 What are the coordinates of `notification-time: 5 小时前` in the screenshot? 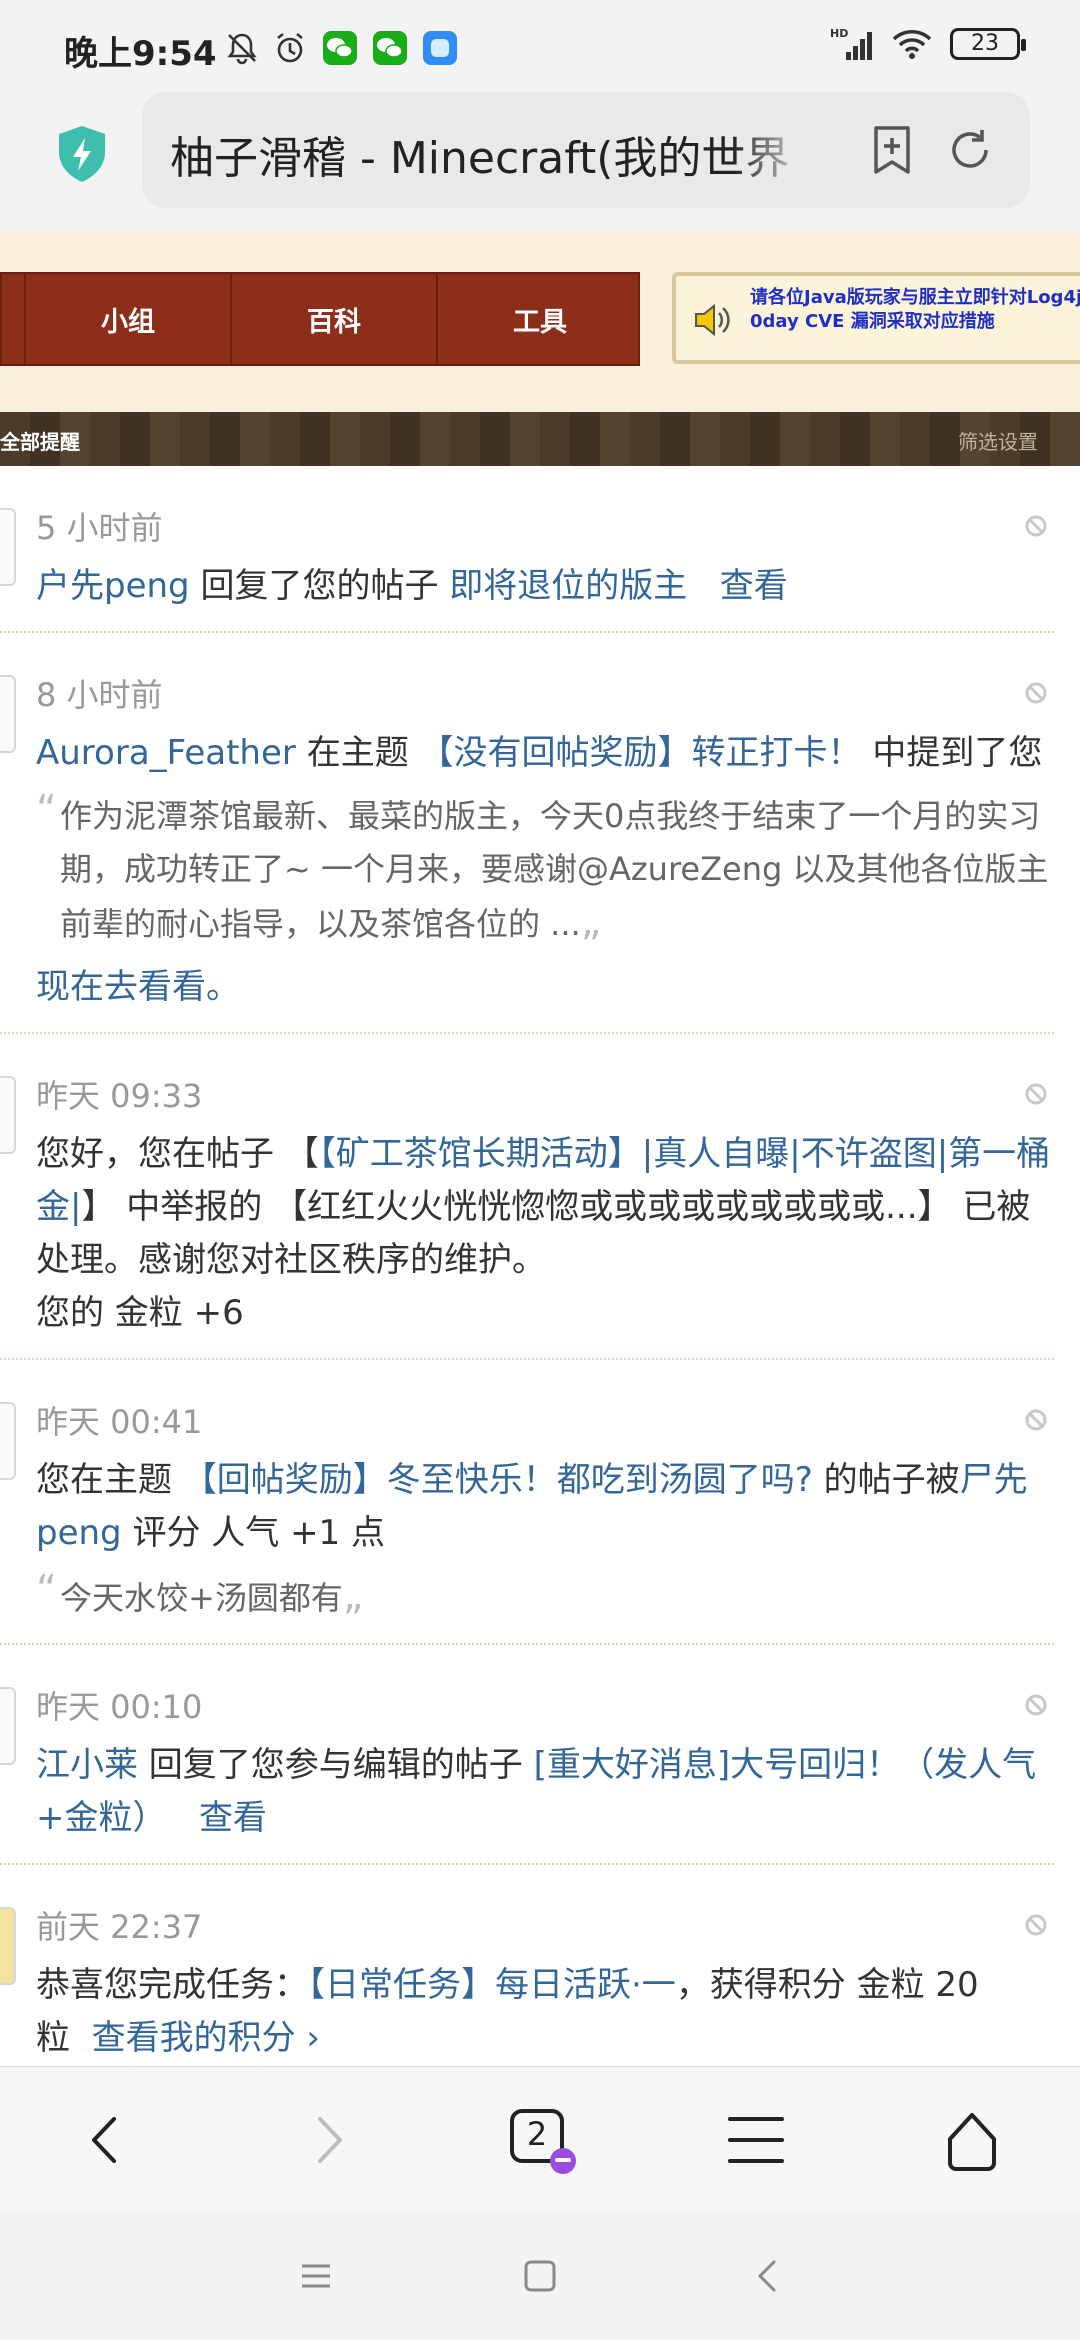 It's located at (99, 528).